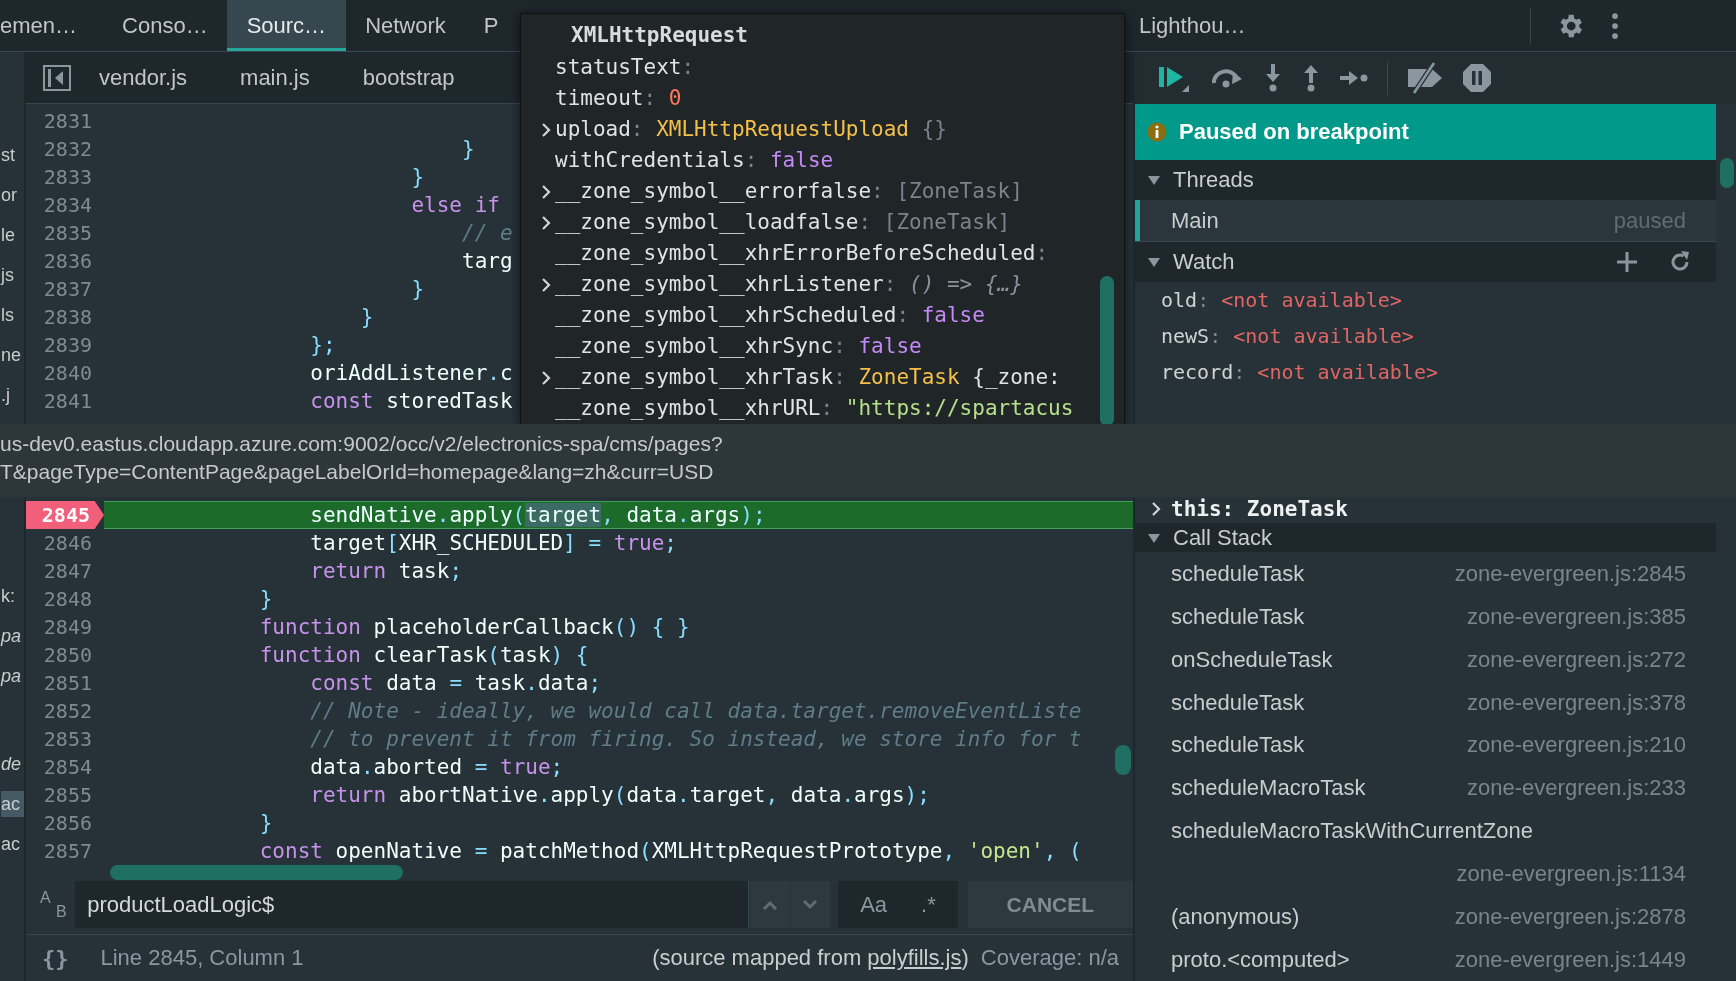  What do you see at coordinates (12, 764) in the screenshot?
I see `file-tree-item: de` at bounding box center [12, 764].